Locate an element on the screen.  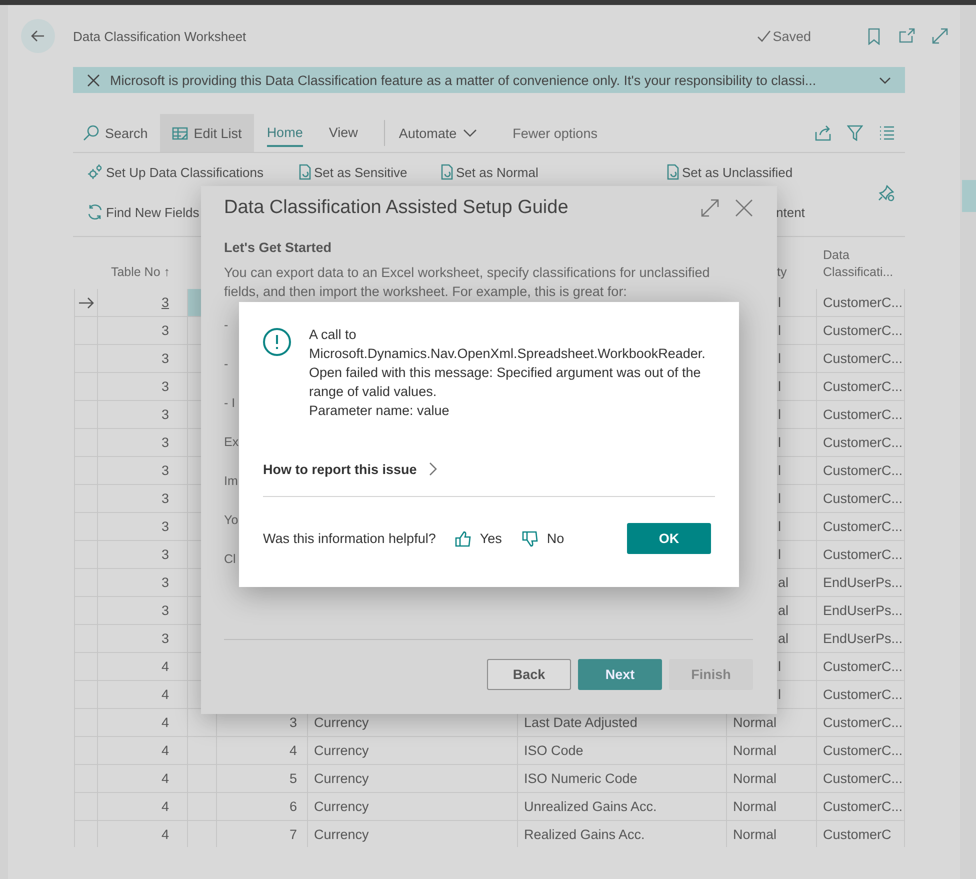
back-button is located at coordinates (38, 36).